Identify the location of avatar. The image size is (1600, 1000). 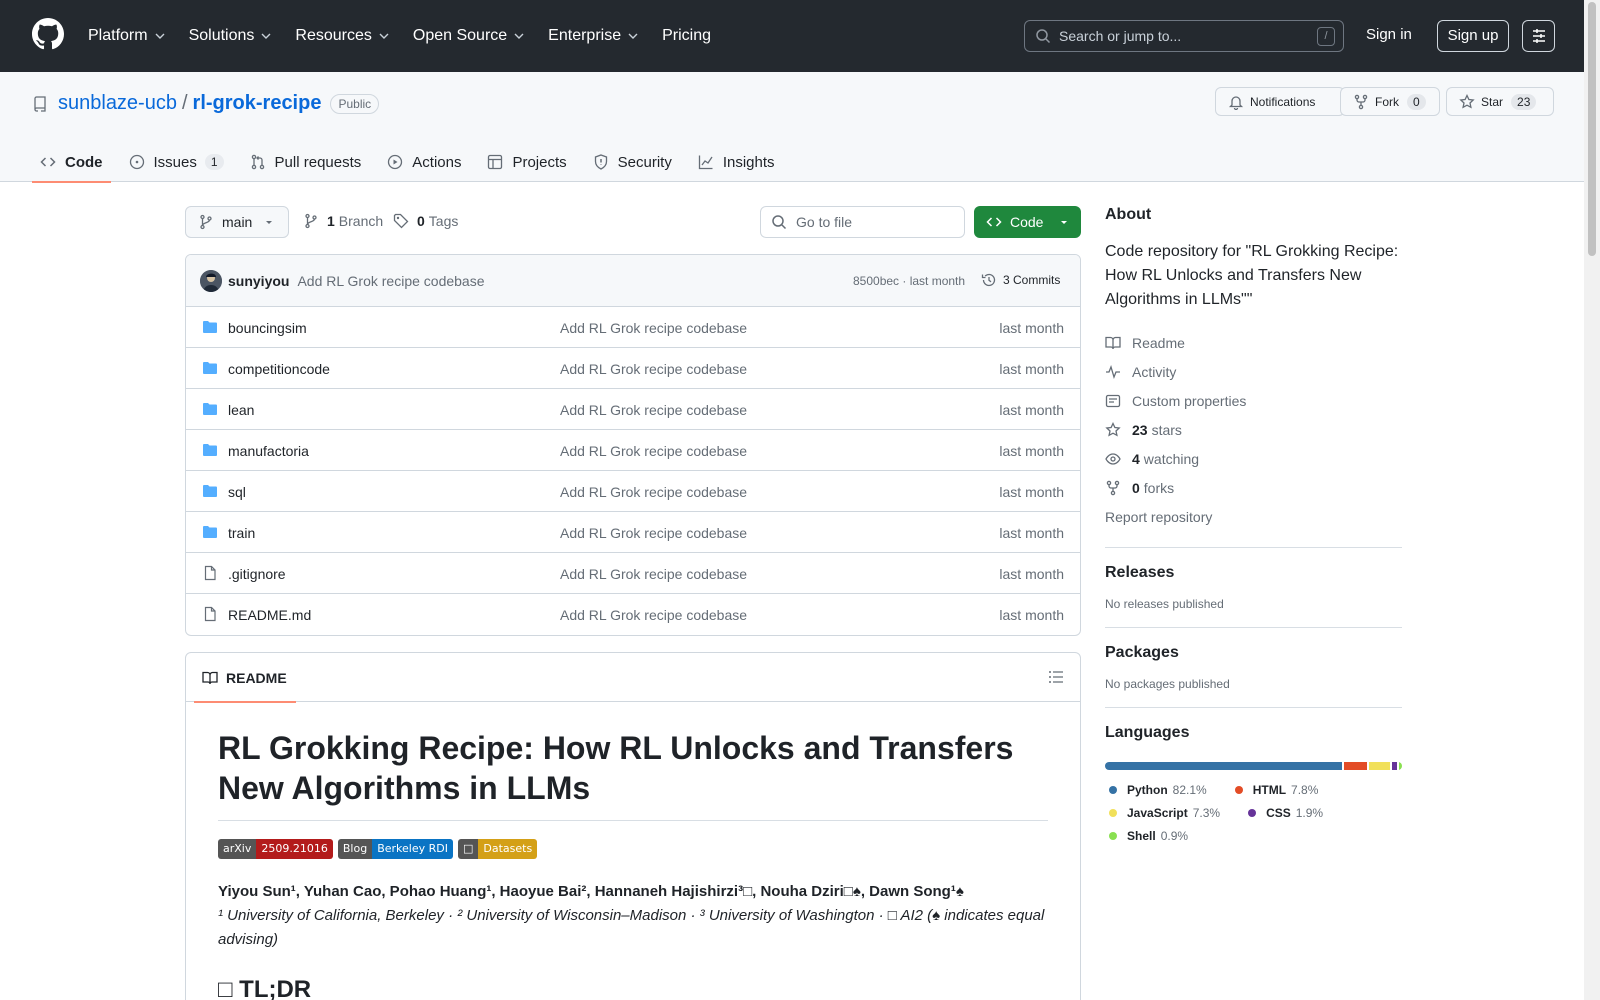
(211, 280).